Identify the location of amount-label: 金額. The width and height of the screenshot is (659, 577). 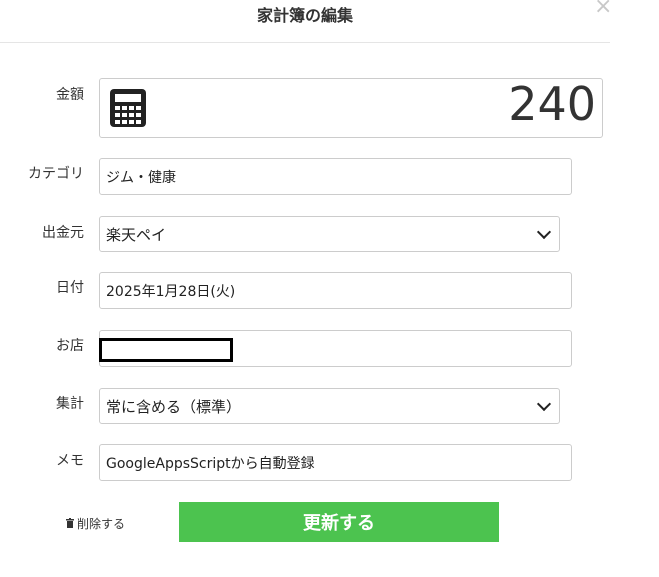
(70, 95).